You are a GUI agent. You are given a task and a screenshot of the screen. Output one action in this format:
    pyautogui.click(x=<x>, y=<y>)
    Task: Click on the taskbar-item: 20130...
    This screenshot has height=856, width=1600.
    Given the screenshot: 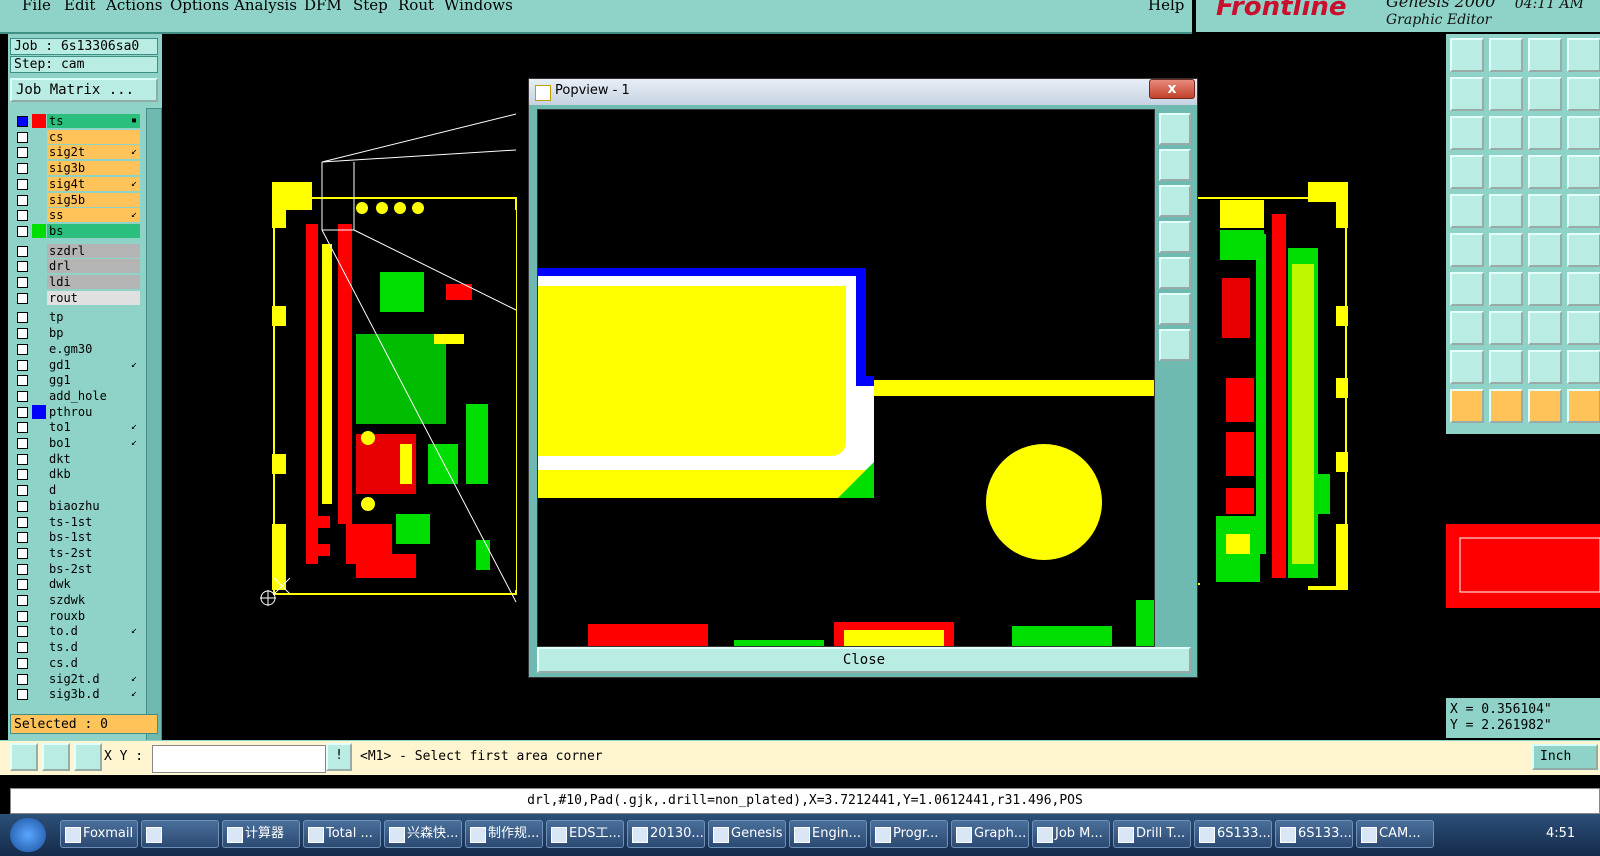 What is the action you would take?
    pyautogui.click(x=666, y=834)
    